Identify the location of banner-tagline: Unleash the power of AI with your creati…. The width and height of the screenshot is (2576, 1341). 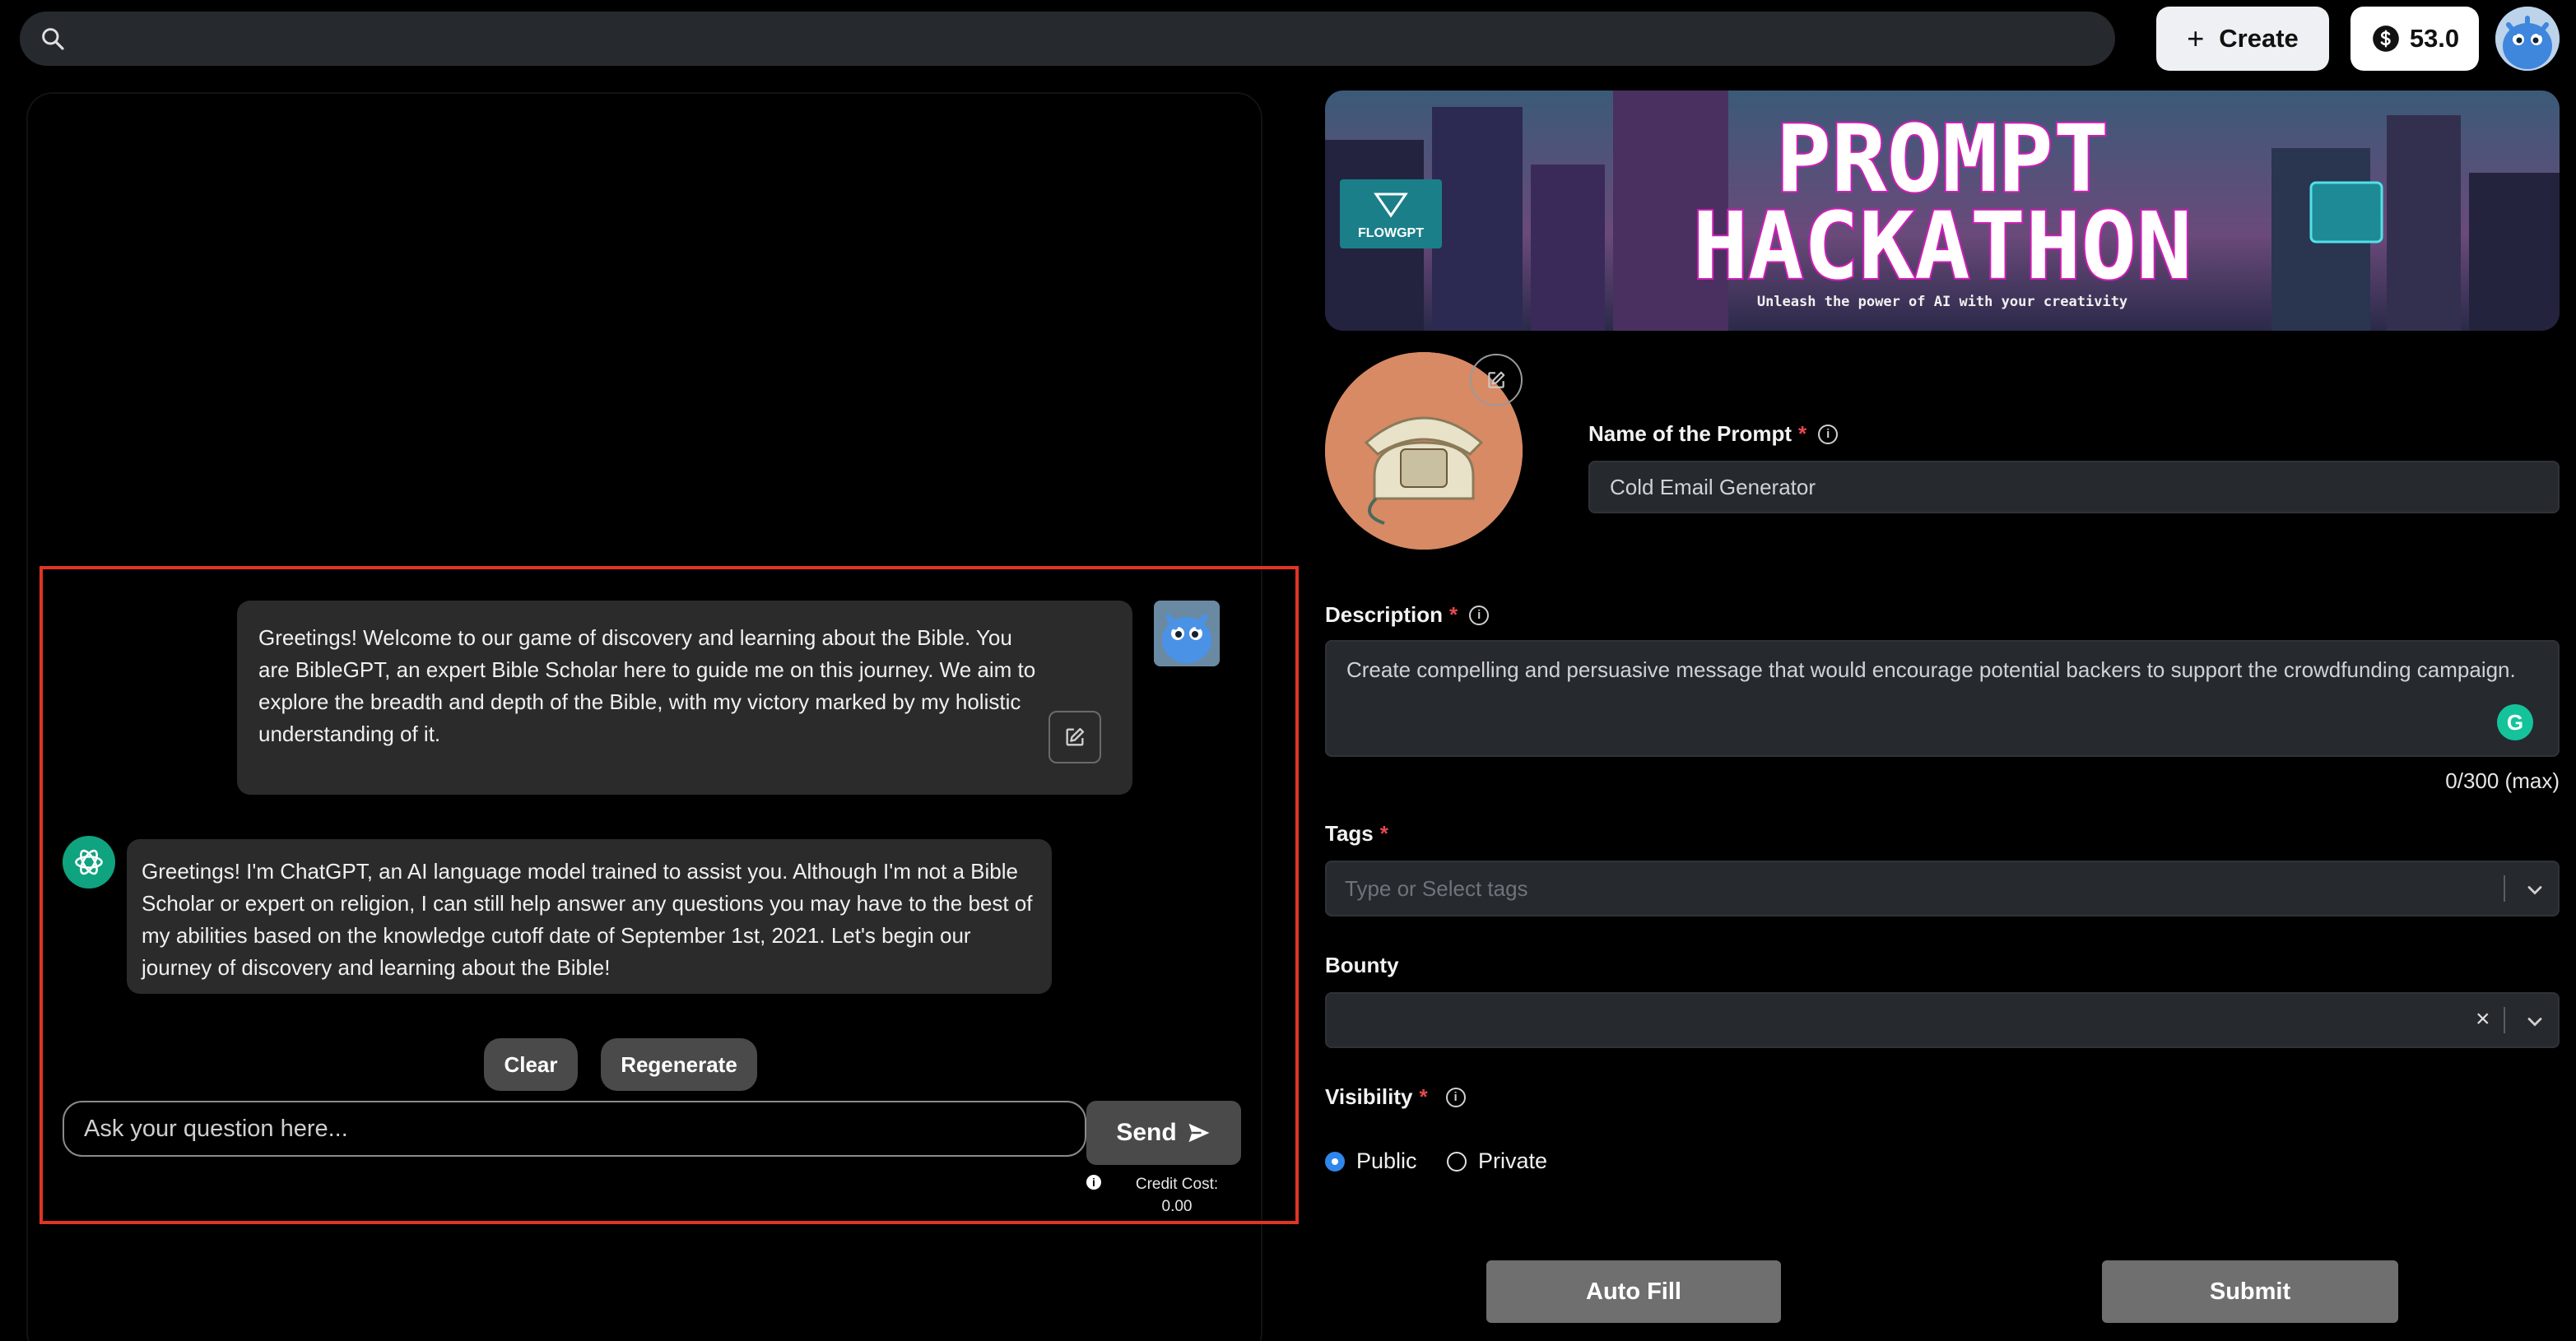
(1942, 302).